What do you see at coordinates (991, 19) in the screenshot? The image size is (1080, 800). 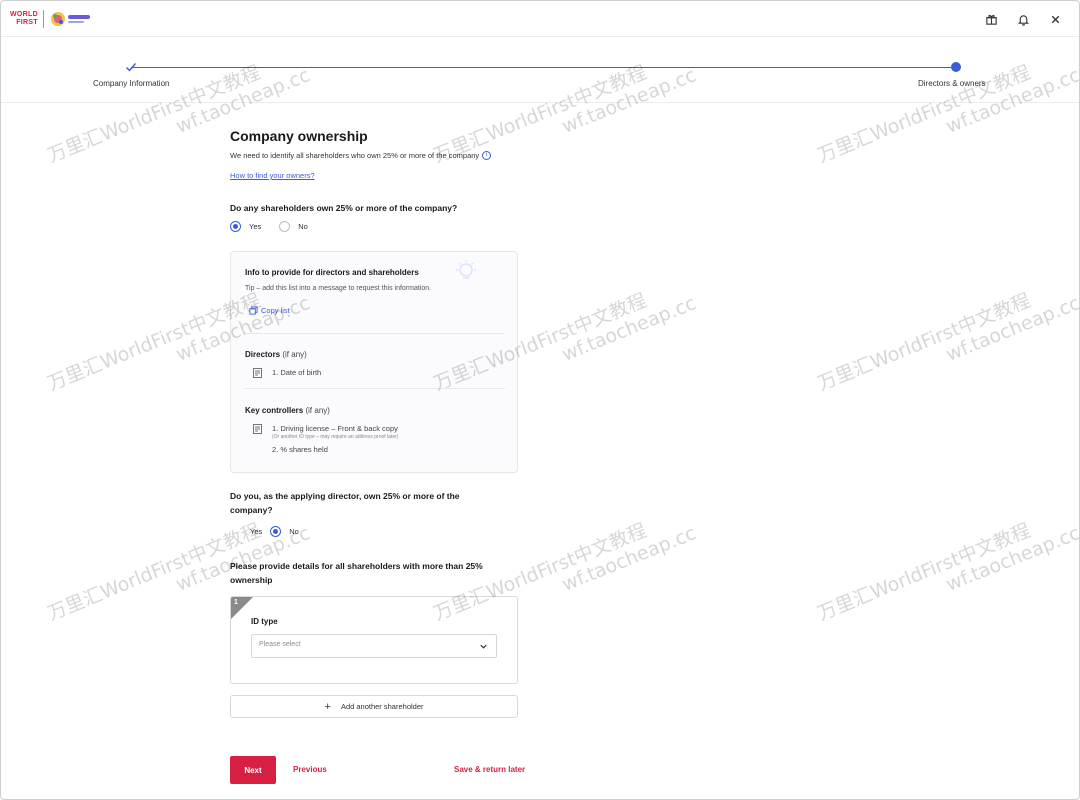 I see `gift-icon` at bounding box center [991, 19].